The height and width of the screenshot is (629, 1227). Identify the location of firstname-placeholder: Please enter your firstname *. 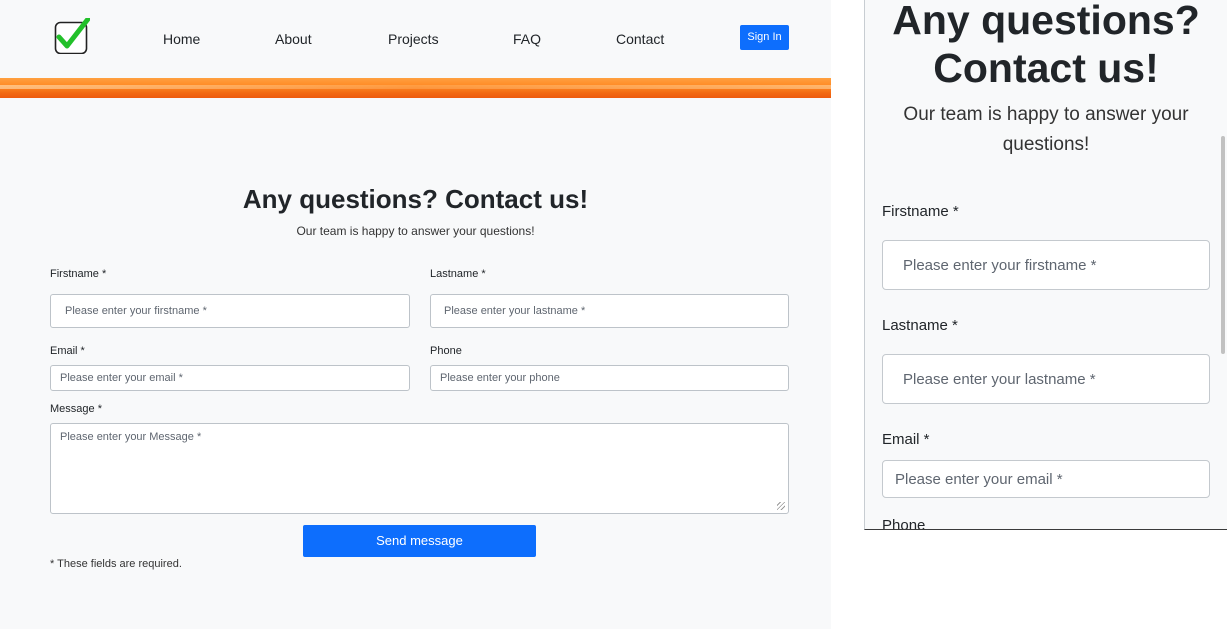
(136, 311).